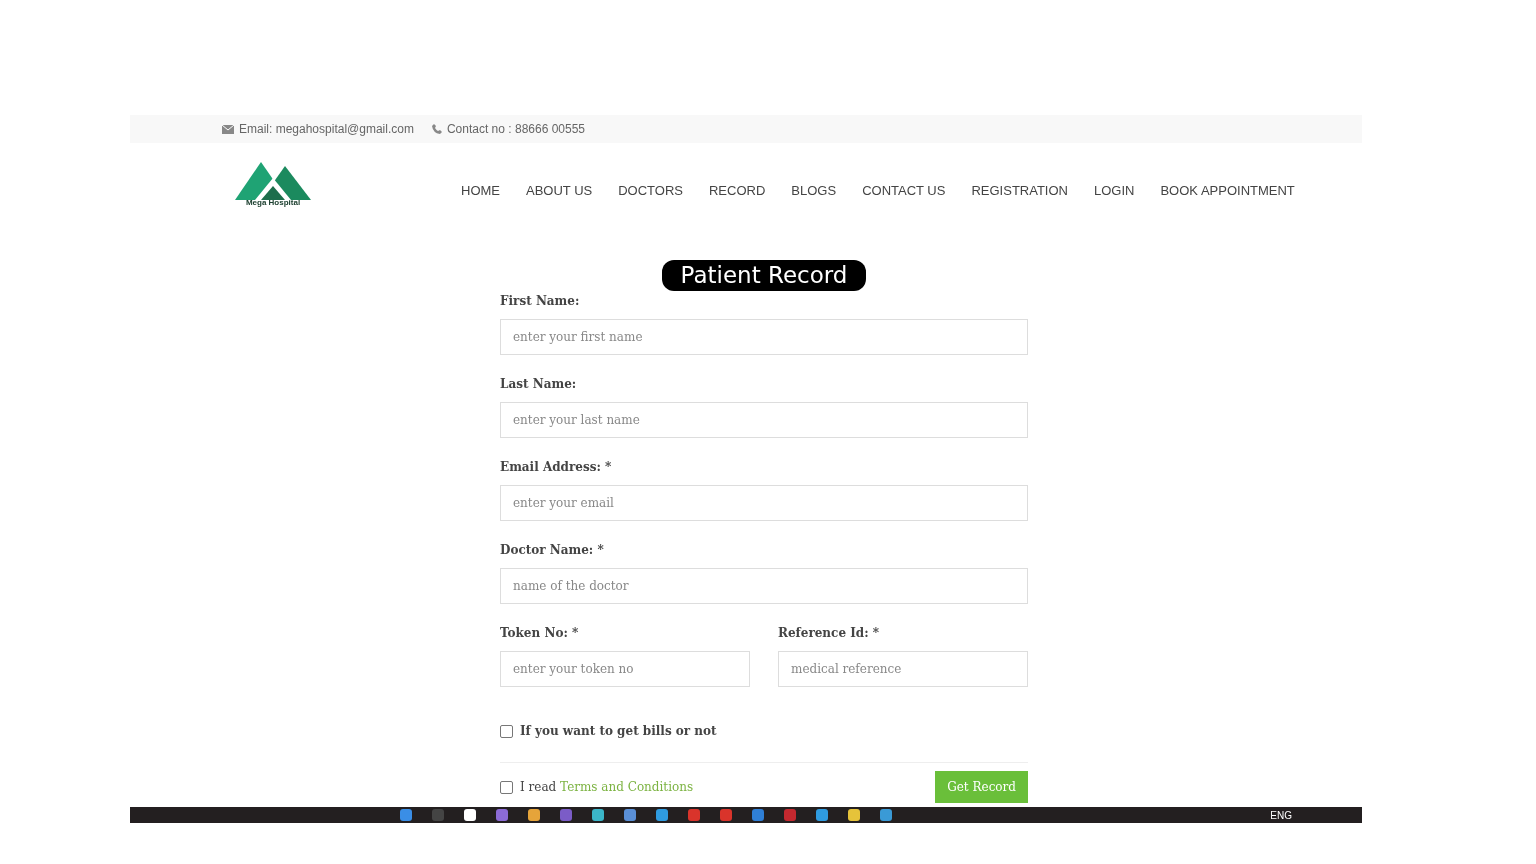 This screenshot has height=864, width=1536. I want to click on nav-link: LOGIN, so click(1114, 190).